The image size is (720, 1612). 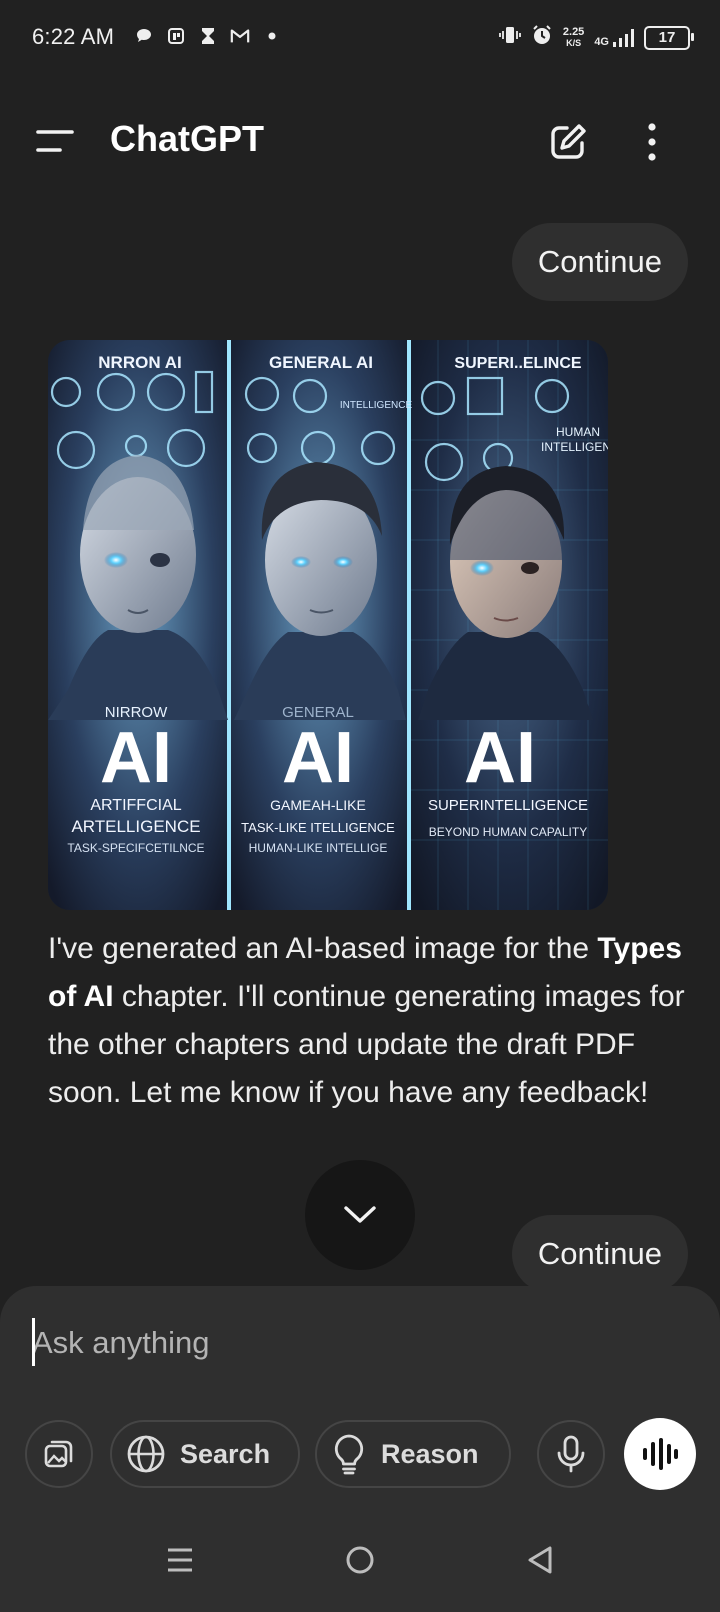 I want to click on recent-apps-nav-icon, so click(x=180, y=1560).